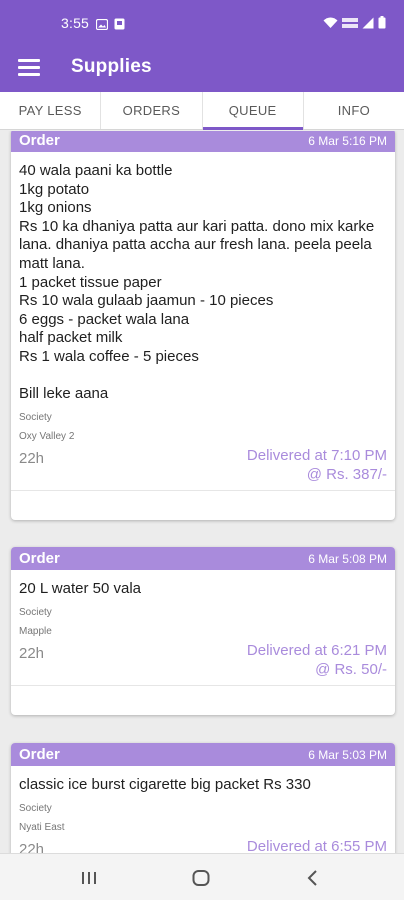 Image resolution: width=404 pixels, height=900 pixels. What do you see at coordinates (330, 25) in the screenshot?
I see `wifi-icon` at bounding box center [330, 25].